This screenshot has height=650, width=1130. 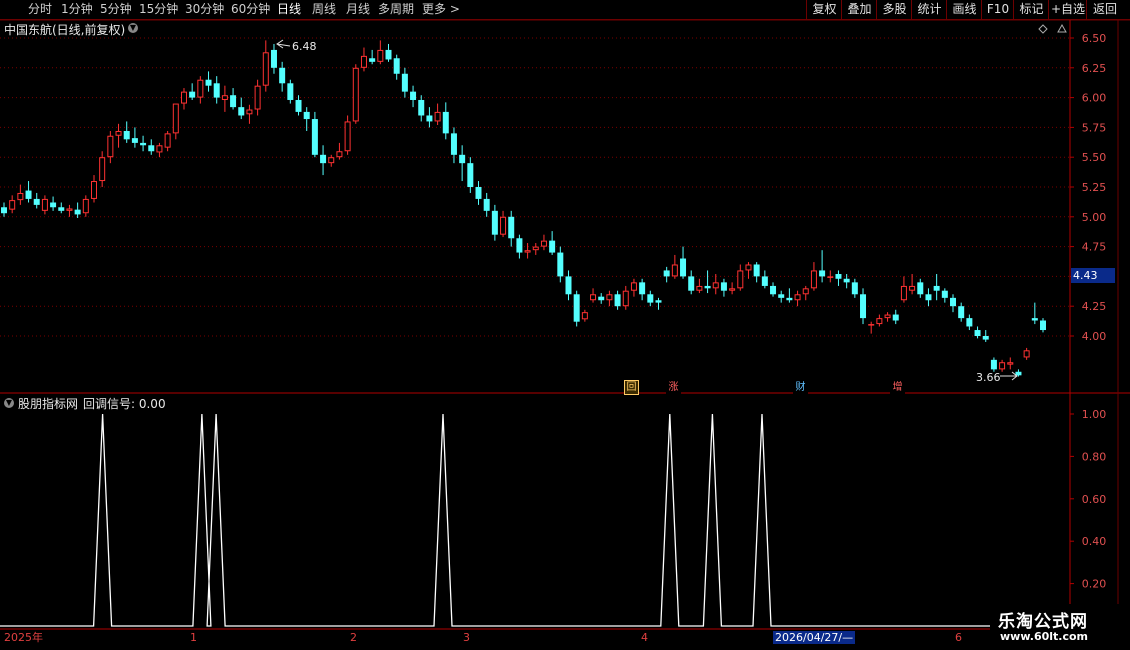 What do you see at coordinates (1094, 157) in the screenshot?
I see `price-axis-label: 5.50` at bounding box center [1094, 157].